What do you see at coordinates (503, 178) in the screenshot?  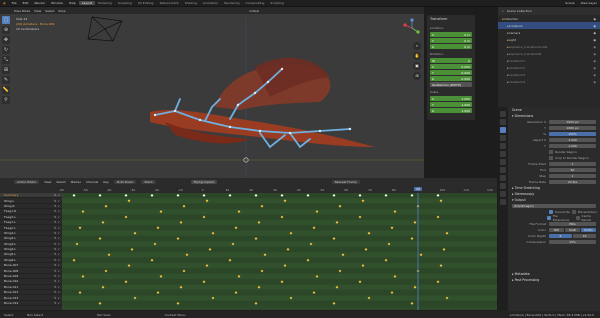 I see `physics-tab-icon` at bounding box center [503, 178].